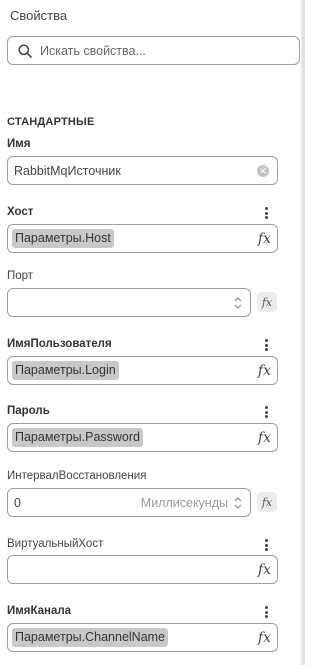 The image size is (320, 665). I want to click on username-field: Параметры.Login fx, so click(142, 370).